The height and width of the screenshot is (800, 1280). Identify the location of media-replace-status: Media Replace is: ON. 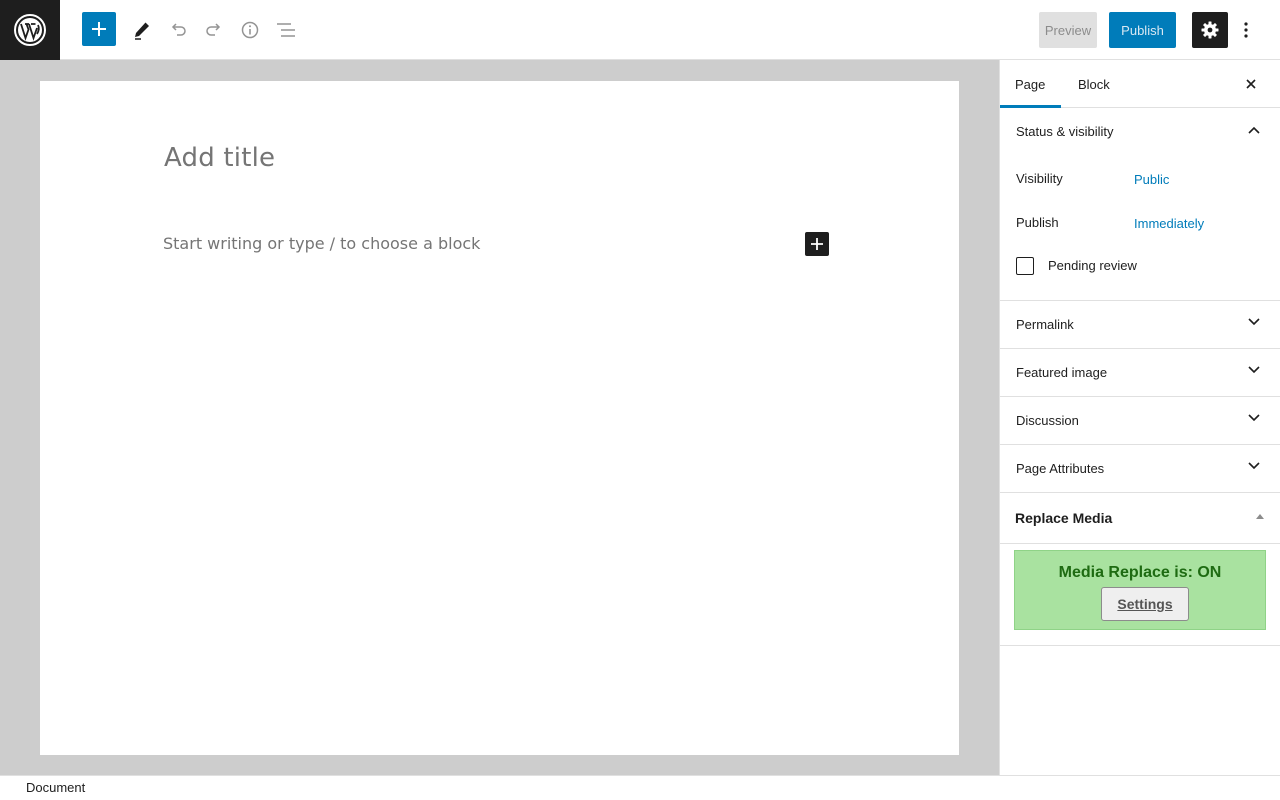
(1140, 572).